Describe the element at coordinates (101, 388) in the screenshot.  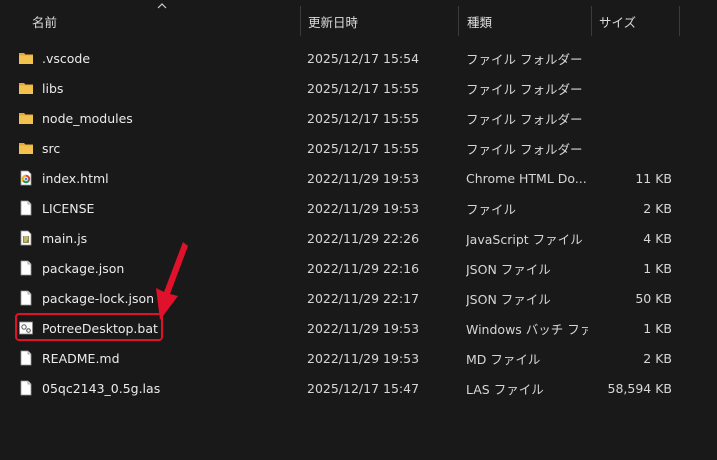
I see `file-name: 05qc2143_0.5g.las` at that location.